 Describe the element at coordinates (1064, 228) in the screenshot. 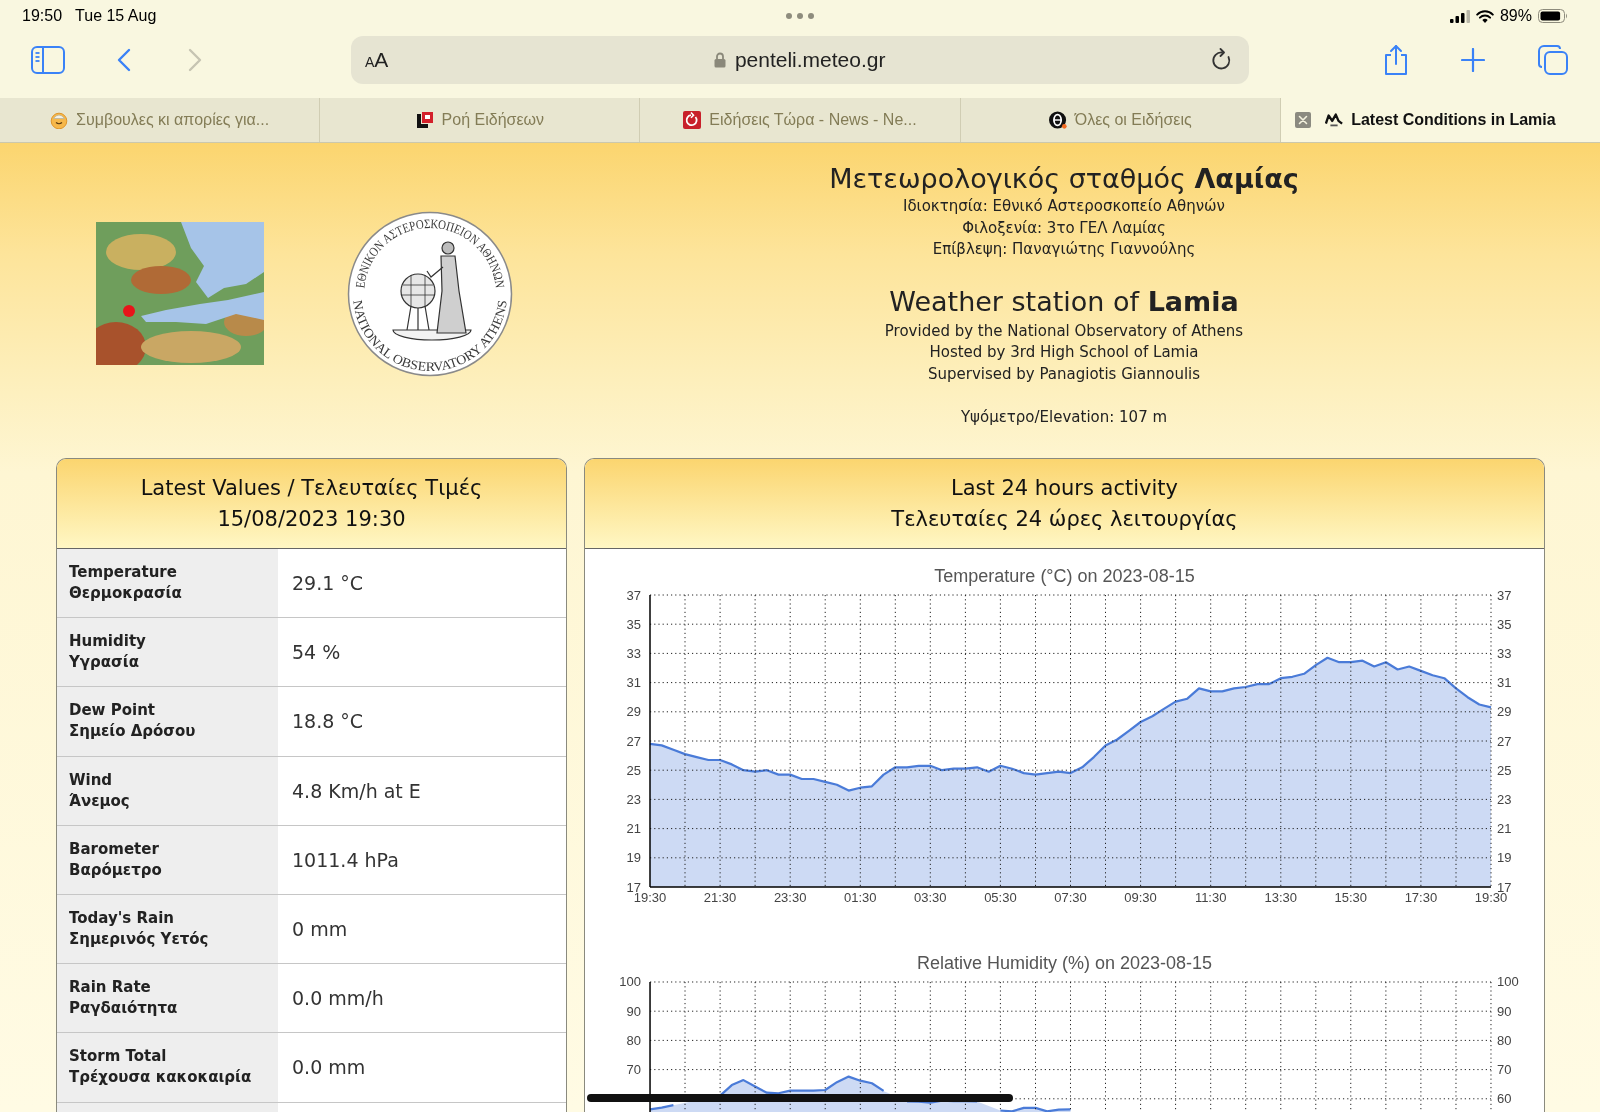

I see `station-info-line: Φιλοξενία: 3το ΓΕΛ Λαμίας` at that location.